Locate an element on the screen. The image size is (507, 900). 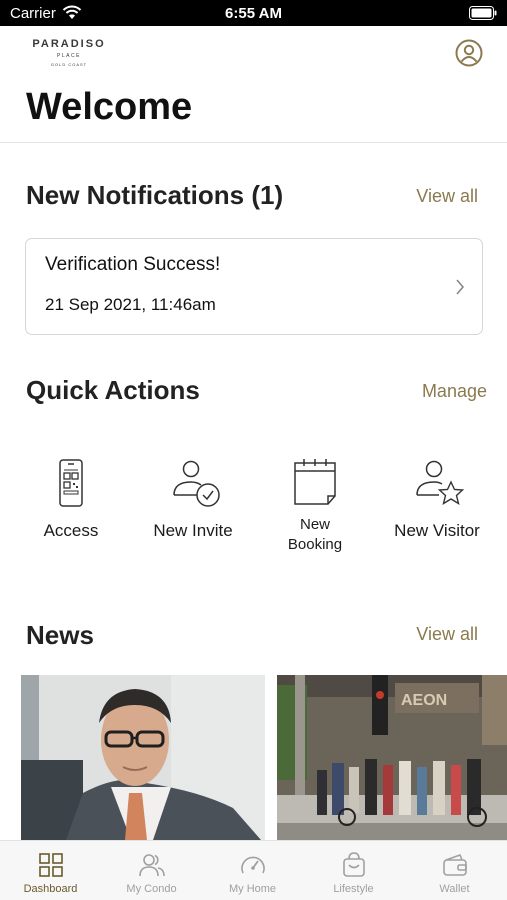
calendar-icon is located at coordinates (315, 482).